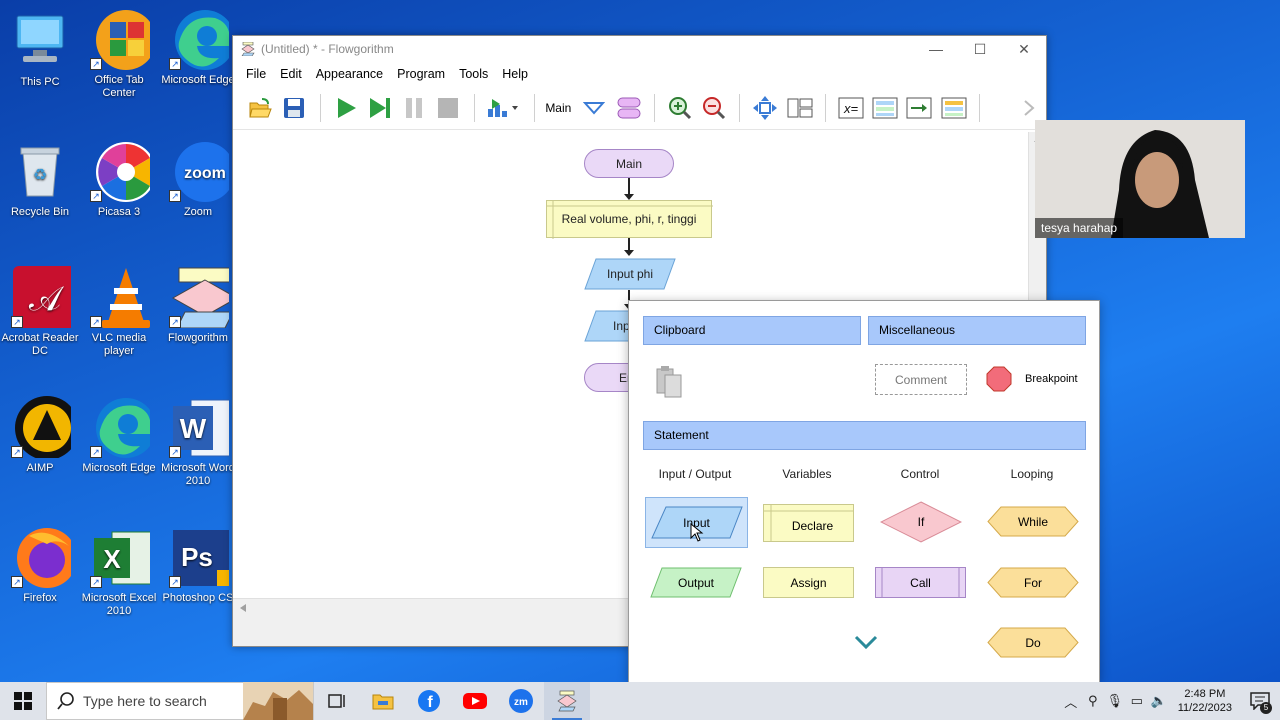  I want to click on chart-view-icon, so click(800, 107).